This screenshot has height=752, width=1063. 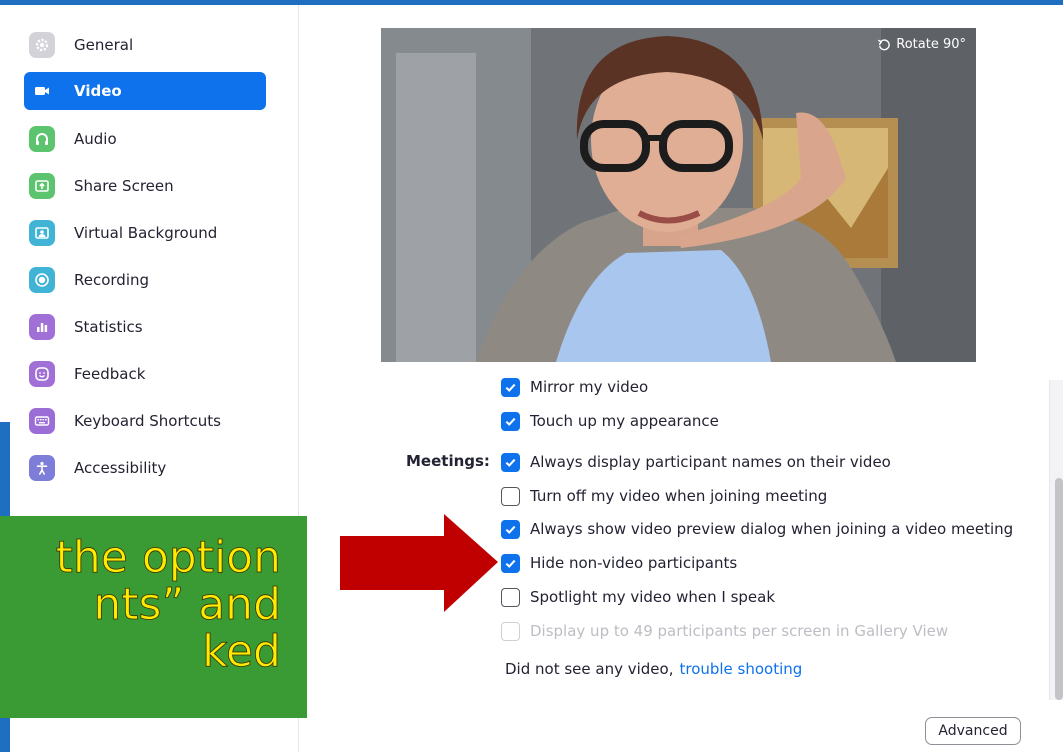 I want to click on sidebar-item-statistics: Statistics, so click(x=145, y=327).